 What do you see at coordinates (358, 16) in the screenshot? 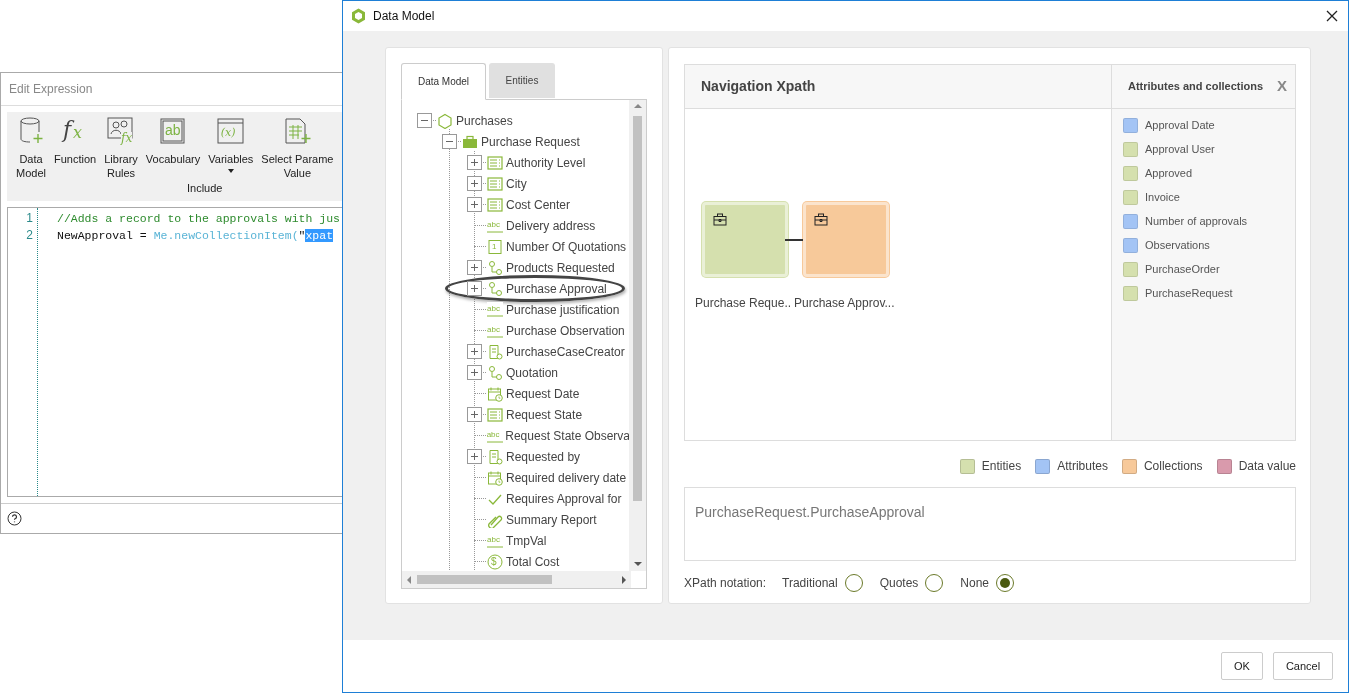
I see `app-logo-icon` at bounding box center [358, 16].